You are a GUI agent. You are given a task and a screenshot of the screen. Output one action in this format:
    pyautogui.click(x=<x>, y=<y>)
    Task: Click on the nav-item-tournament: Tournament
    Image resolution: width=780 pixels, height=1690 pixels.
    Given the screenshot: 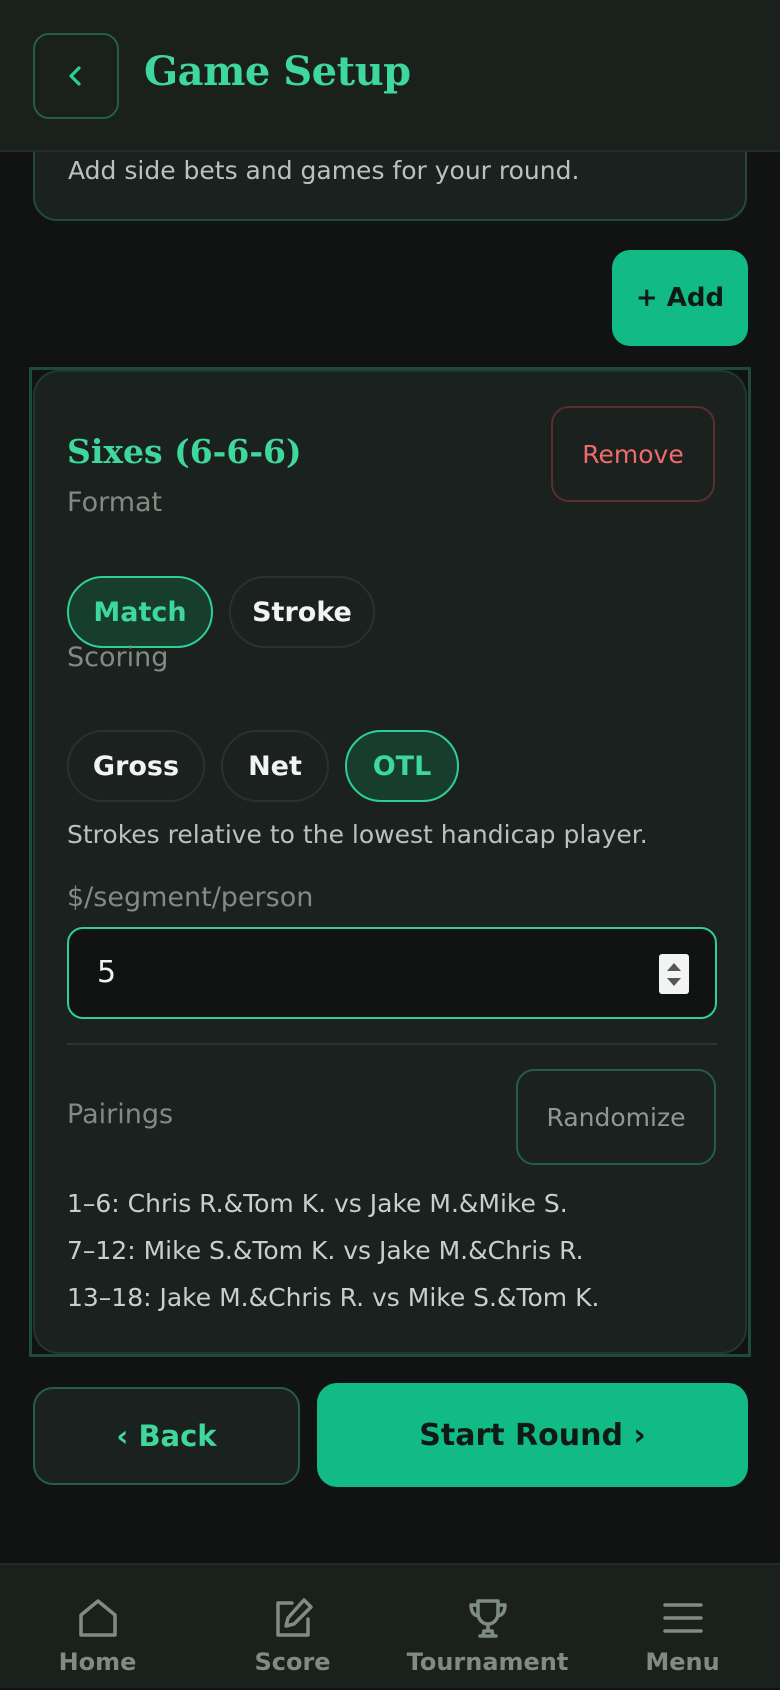 What is the action you would take?
    pyautogui.click(x=487, y=1627)
    